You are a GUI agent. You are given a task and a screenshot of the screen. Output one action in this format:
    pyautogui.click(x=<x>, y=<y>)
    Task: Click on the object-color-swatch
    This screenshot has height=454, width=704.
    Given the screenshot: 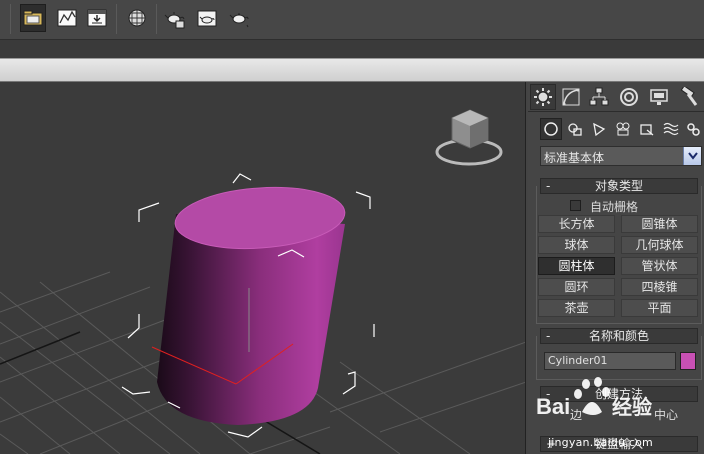 What is the action you would take?
    pyautogui.click(x=688, y=361)
    